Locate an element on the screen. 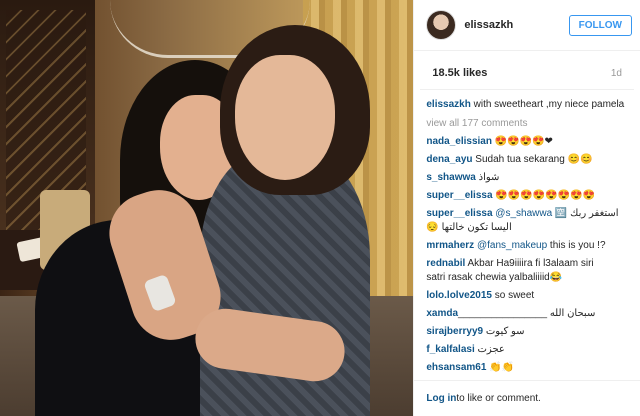 This screenshot has width=640, height=416. comment-username: mrmaherz is located at coordinates (450, 245).